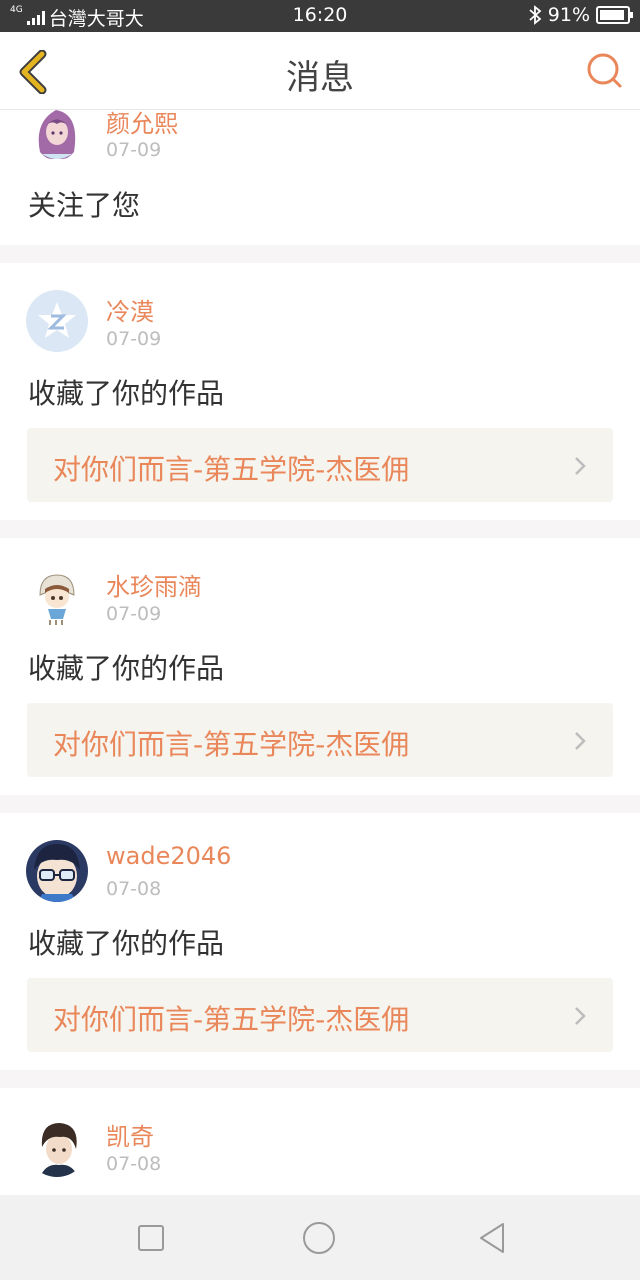 The image size is (640, 1280). I want to click on battery-icon, so click(614, 15).